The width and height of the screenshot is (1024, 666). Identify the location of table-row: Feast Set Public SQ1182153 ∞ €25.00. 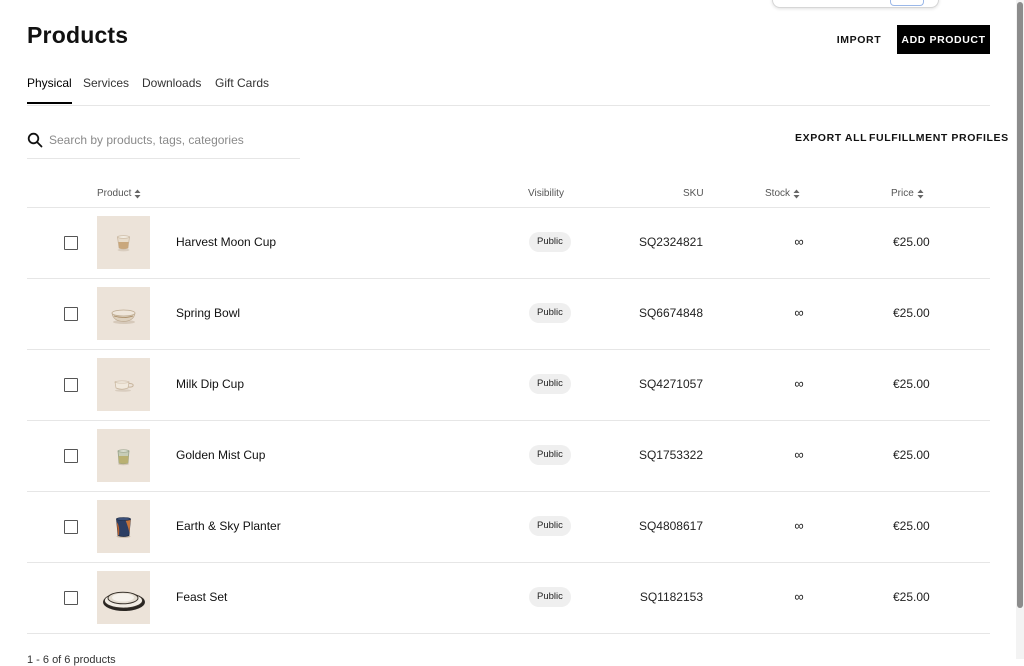
(508, 598).